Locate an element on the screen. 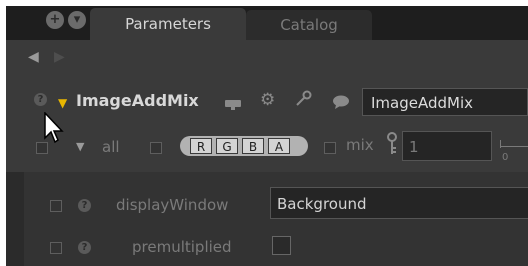 The height and width of the screenshot is (266, 528). channel-selector: R G B A is located at coordinates (244, 146).